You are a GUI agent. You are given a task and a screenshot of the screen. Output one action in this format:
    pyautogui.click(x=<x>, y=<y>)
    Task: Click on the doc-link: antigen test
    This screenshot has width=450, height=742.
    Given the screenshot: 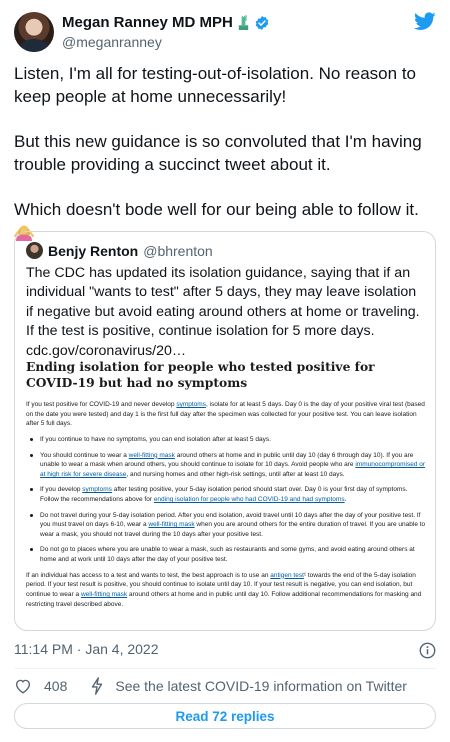 What is the action you would take?
    pyautogui.click(x=287, y=575)
    